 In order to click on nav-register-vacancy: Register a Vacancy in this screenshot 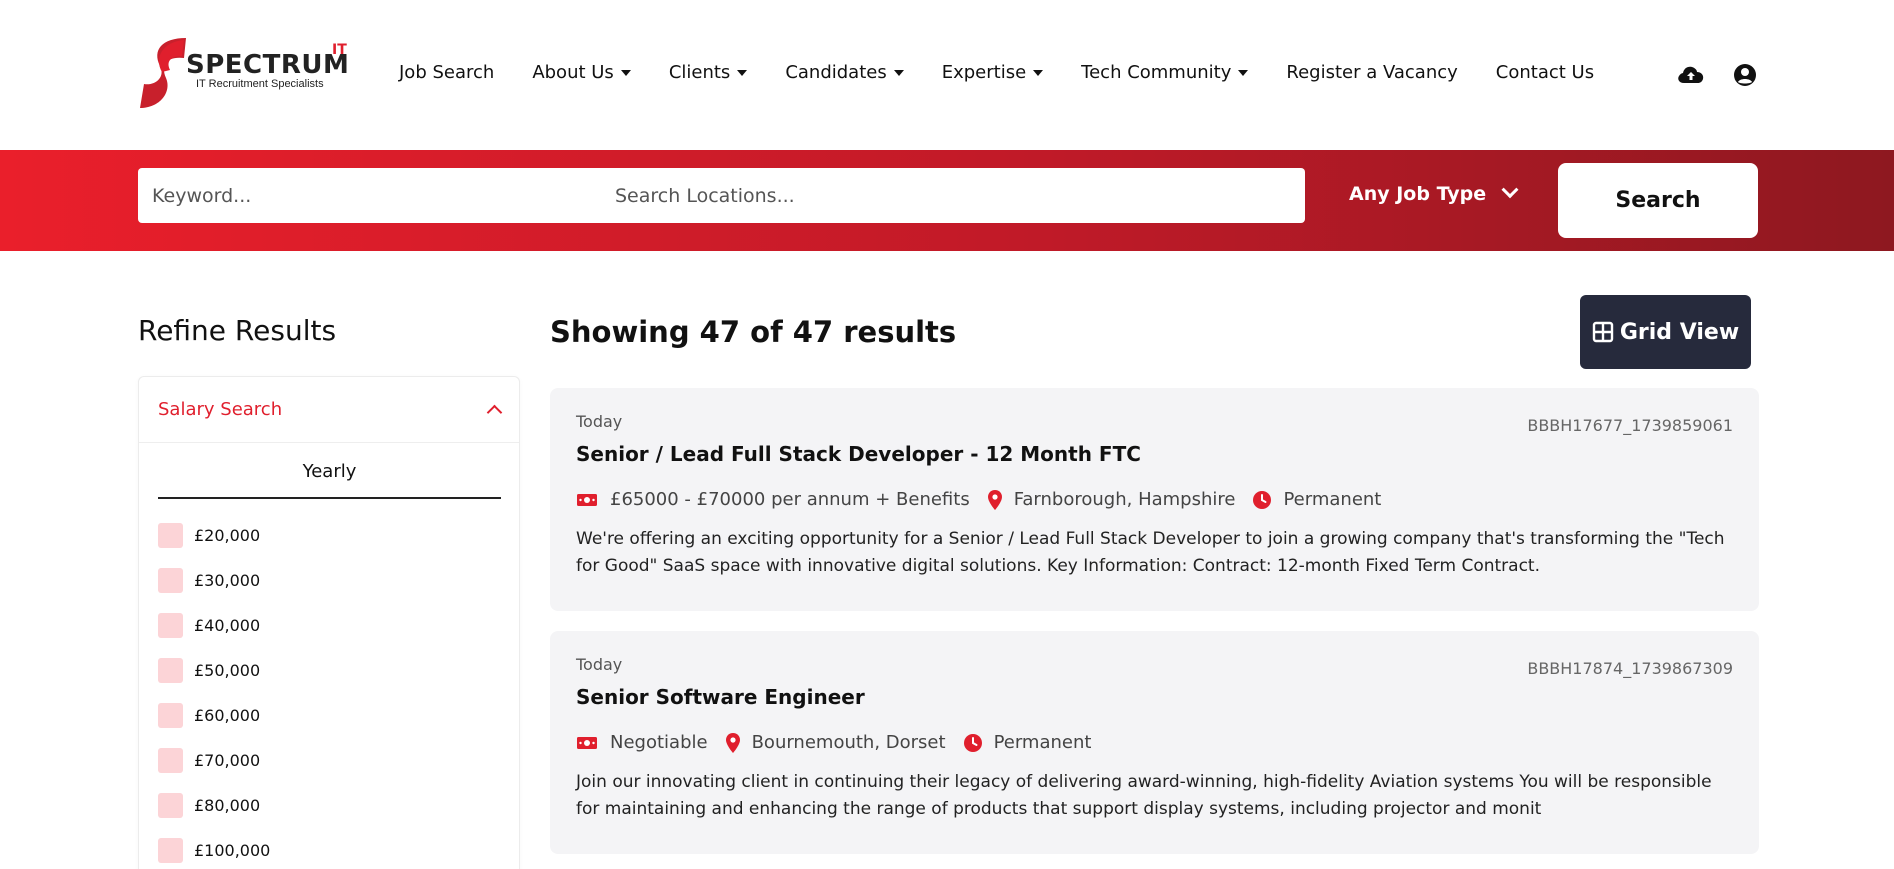, I will do `click(1371, 72)`.